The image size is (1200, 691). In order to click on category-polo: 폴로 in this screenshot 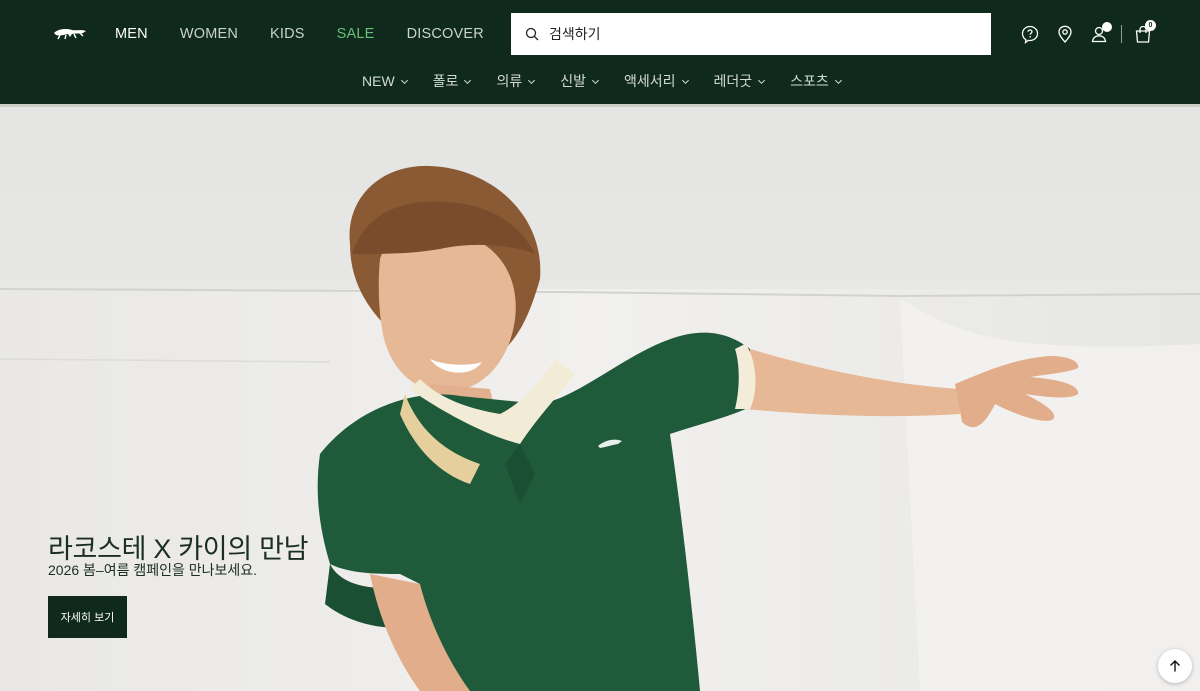, I will do `click(453, 81)`.